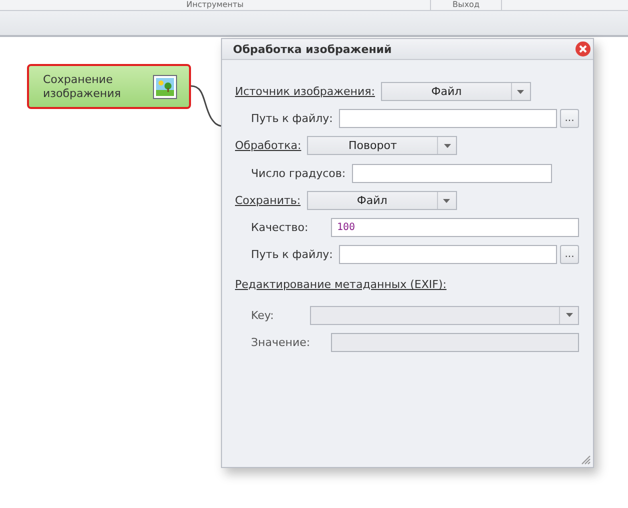  What do you see at coordinates (298, 173) in the screenshot?
I see `field-label: Число градусов:` at bounding box center [298, 173].